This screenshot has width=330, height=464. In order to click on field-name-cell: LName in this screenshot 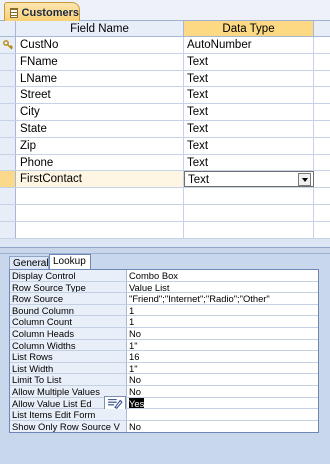, I will do `click(100, 78)`.